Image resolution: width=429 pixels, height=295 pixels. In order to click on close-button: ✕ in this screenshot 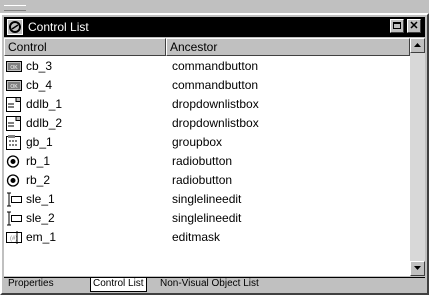, I will do `click(414, 26)`.